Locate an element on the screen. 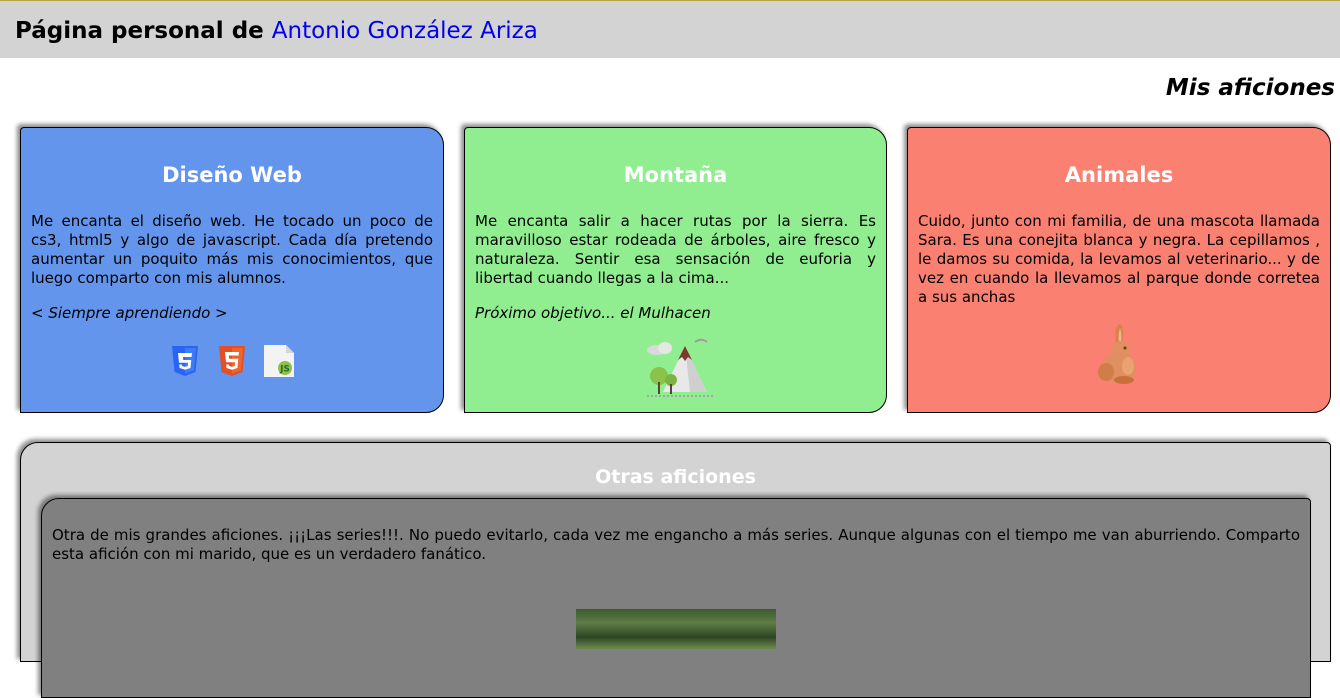 This screenshot has width=1340, height=698. card-title: Montaña is located at coordinates (675, 175).